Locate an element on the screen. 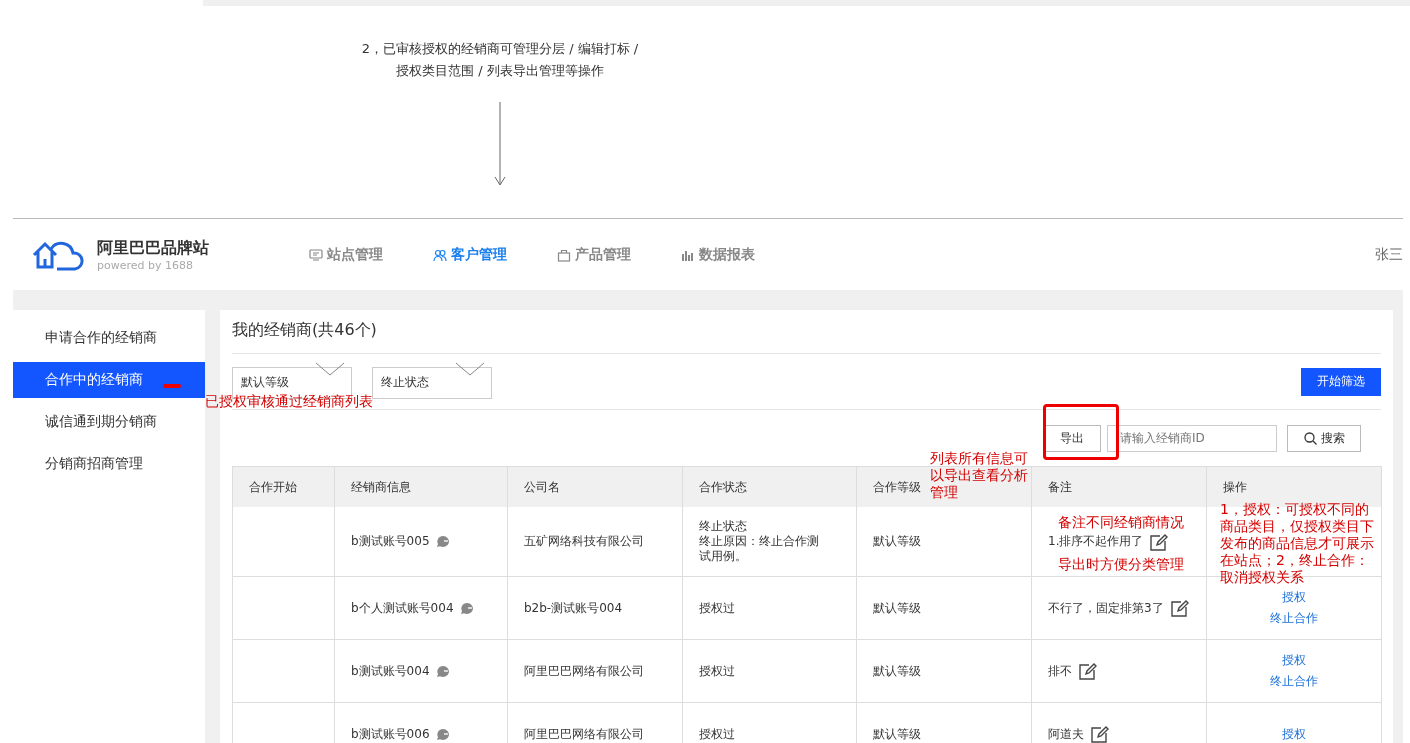 Image resolution: width=1410 pixels, height=743 pixels. brand-name: 阿里巴巴品牌站 is located at coordinates (153, 248).